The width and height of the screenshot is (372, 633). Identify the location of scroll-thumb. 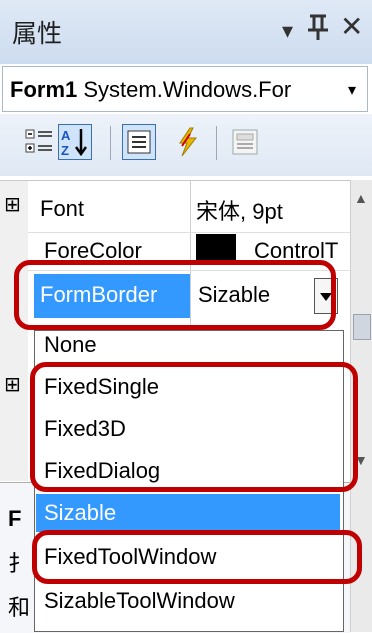
(362, 327).